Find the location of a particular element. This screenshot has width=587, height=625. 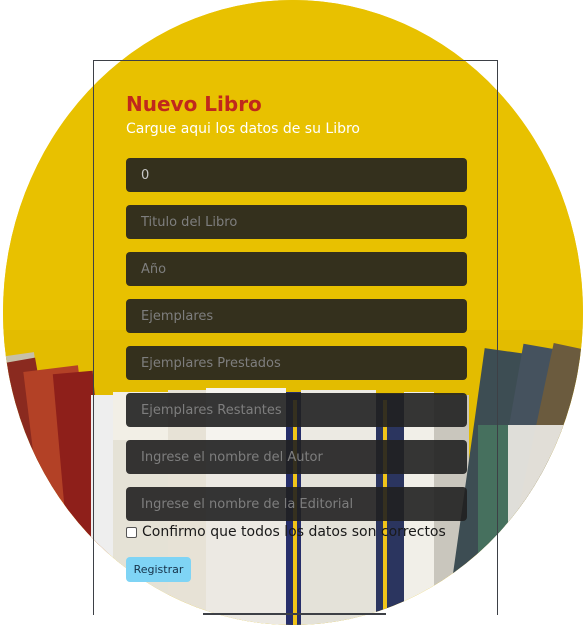

copies-lent-field is located at coordinates (296, 363).